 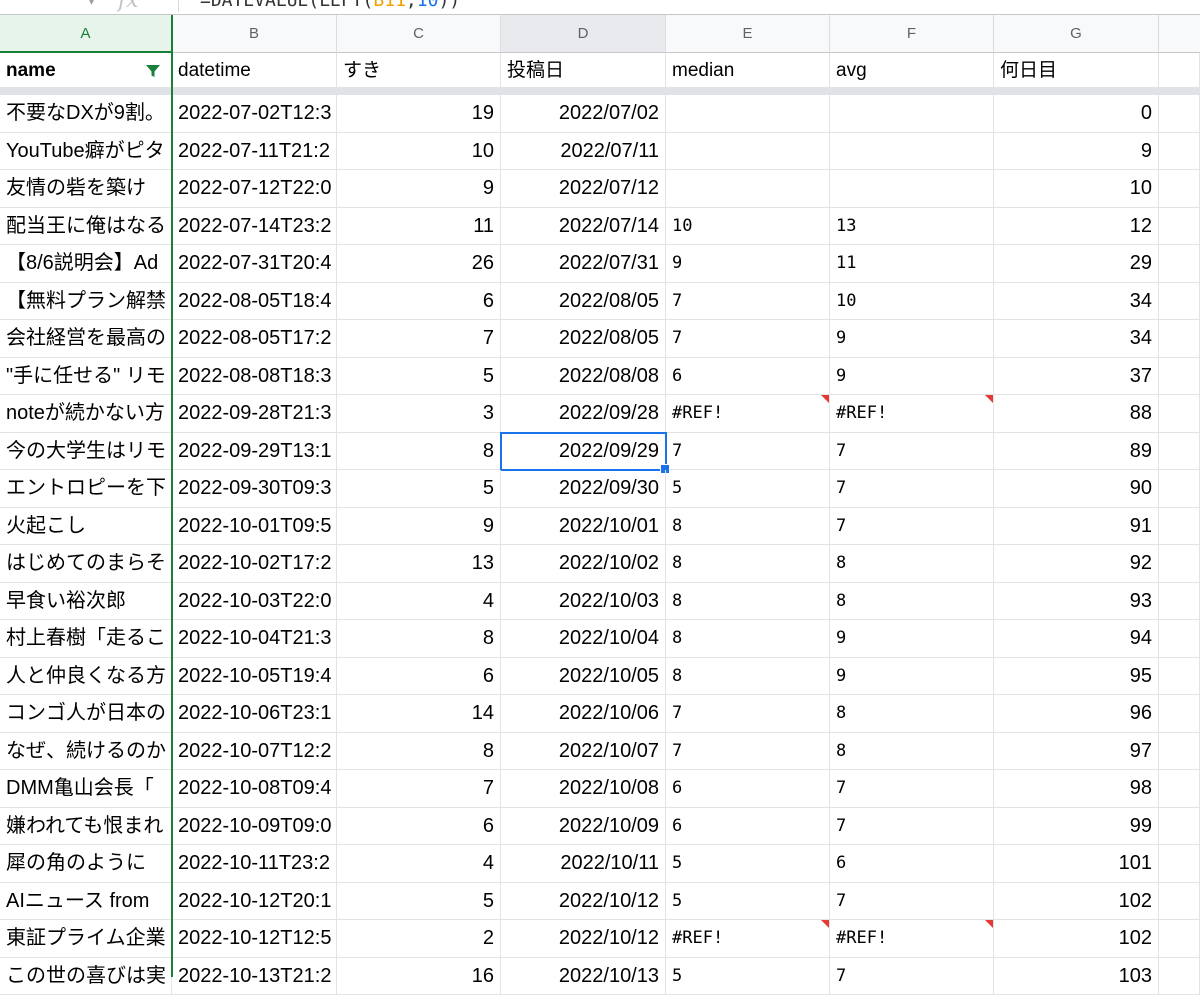 I want to click on cell-day-n: 88, so click(x=1076, y=414).